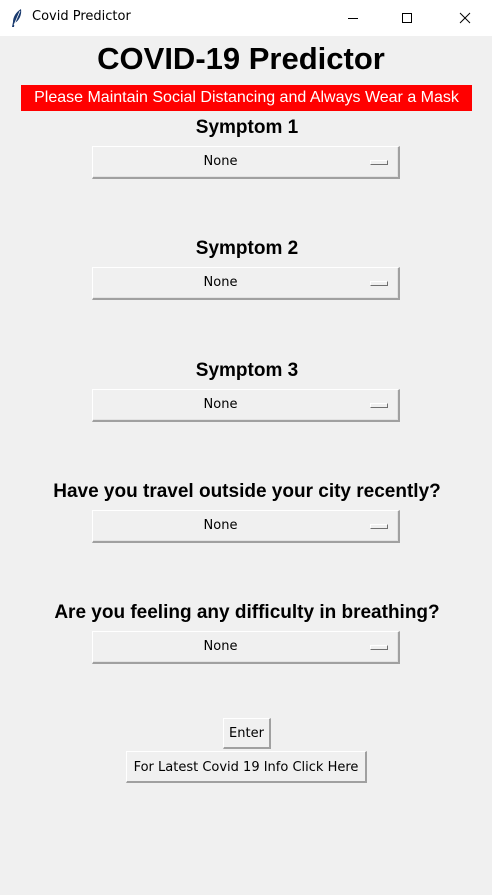 This screenshot has height=895, width=492. What do you see at coordinates (246, 405) in the screenshot?
I see `symptom-3-dropdown: None` at bounding box center [246, 405].